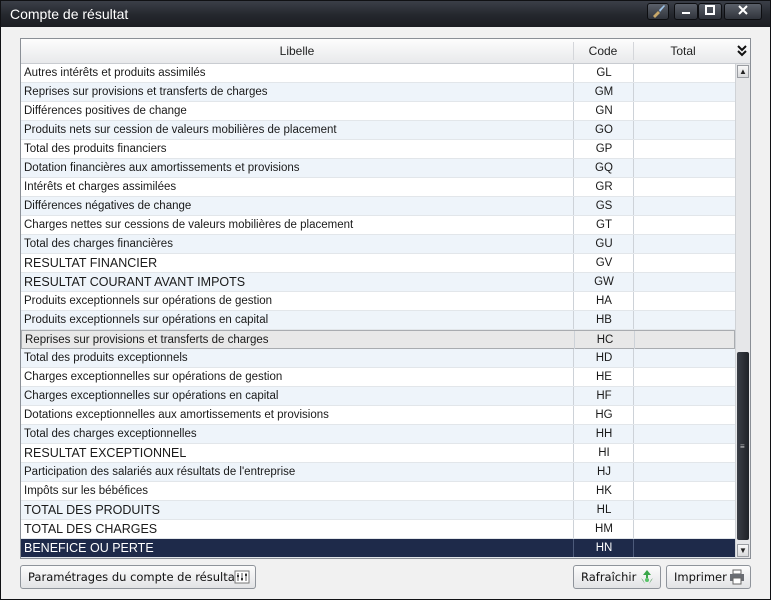  Describe the element at coordinates (603, 548) in the screenshot. I see `row-code: HN` at that location.